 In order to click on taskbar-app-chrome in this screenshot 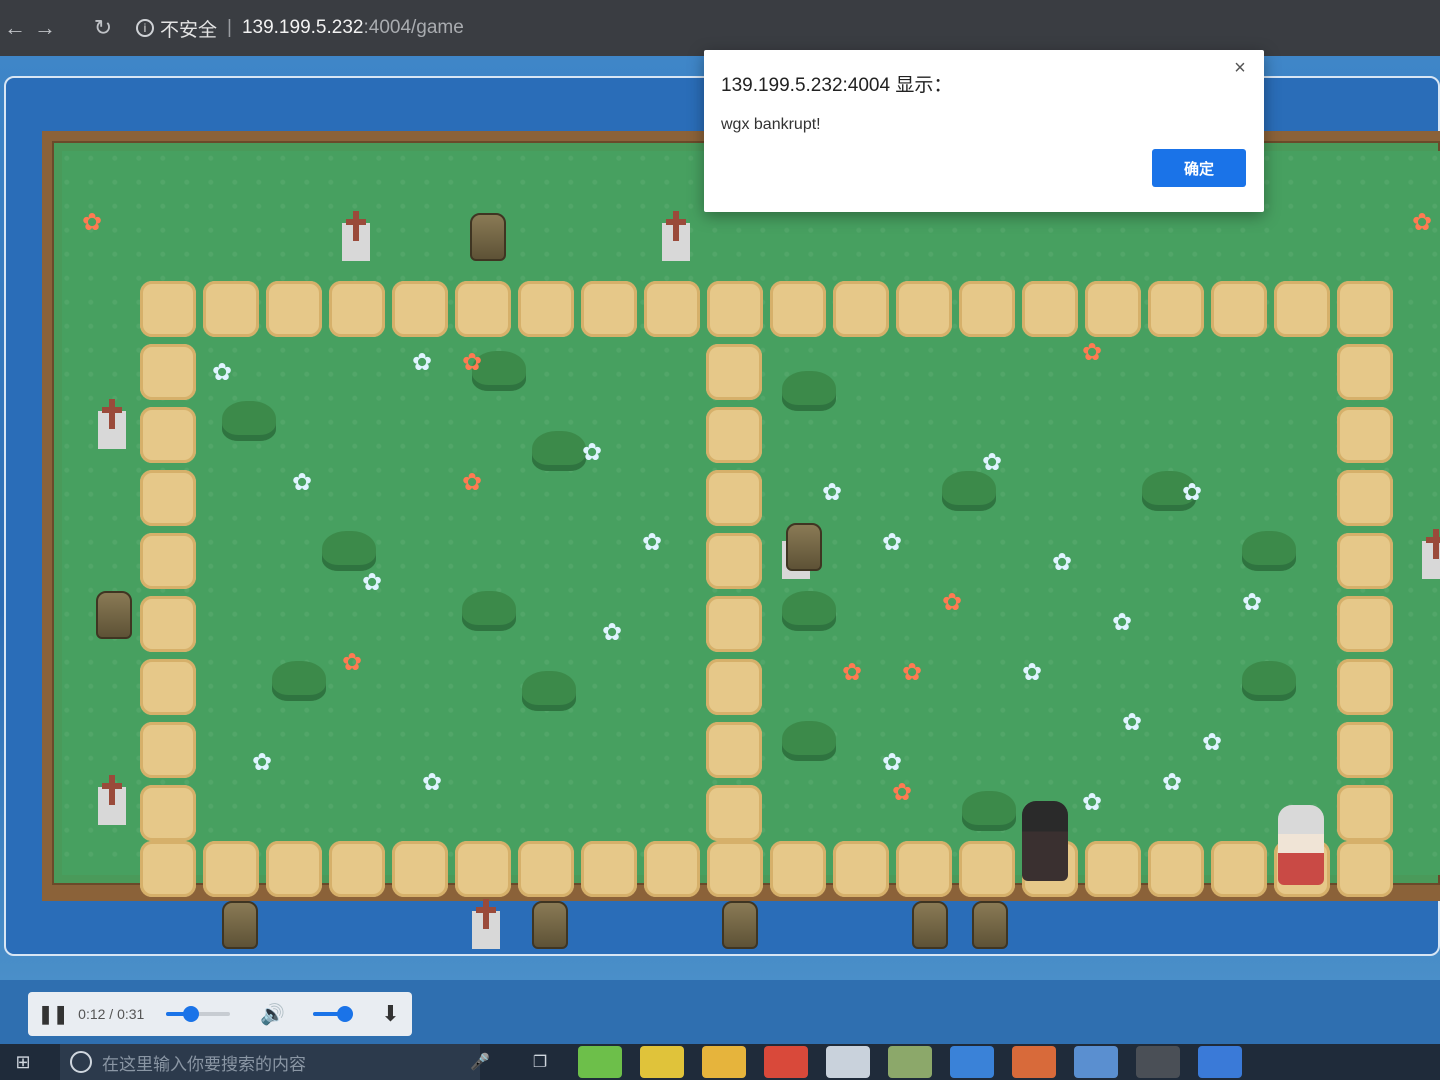, I will do `click(662, 1062)`.